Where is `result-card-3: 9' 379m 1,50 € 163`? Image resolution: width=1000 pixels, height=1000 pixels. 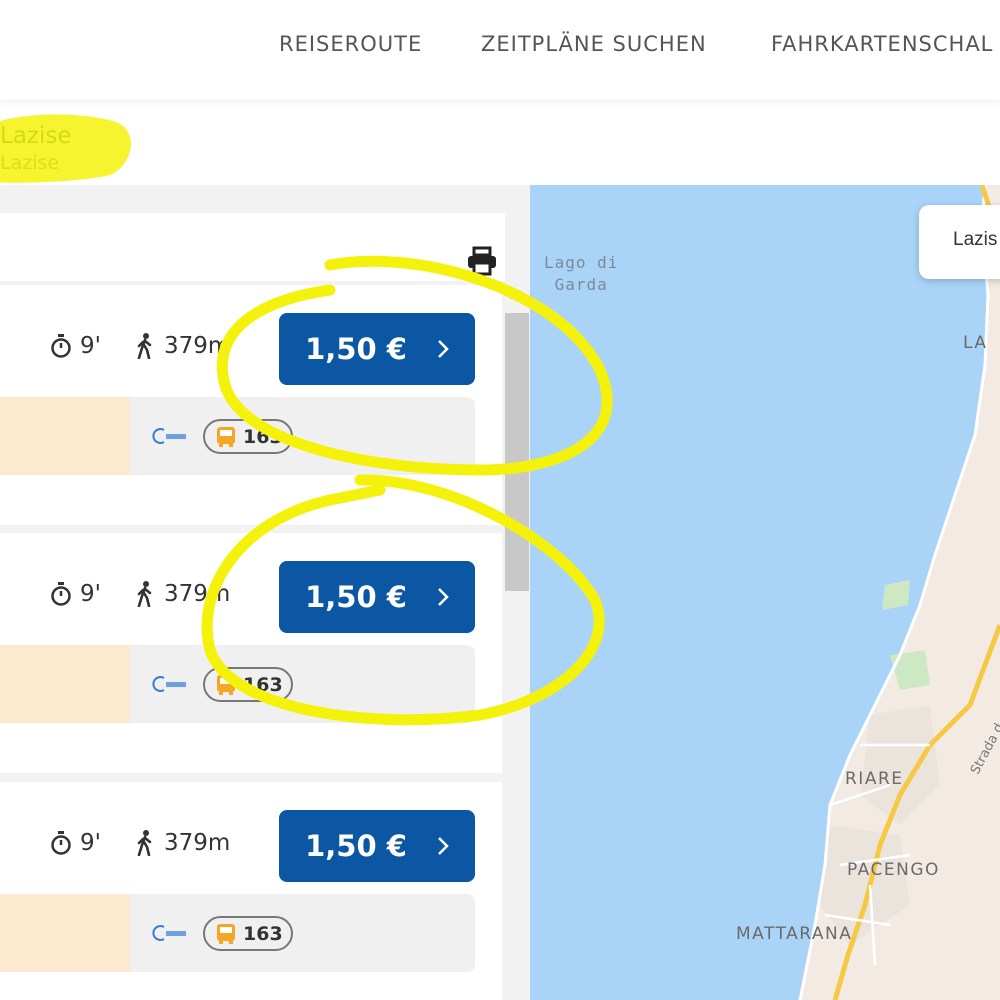 result-card-3: 9' 379m 1,50 € 163 is located at coordinates (252, 891).